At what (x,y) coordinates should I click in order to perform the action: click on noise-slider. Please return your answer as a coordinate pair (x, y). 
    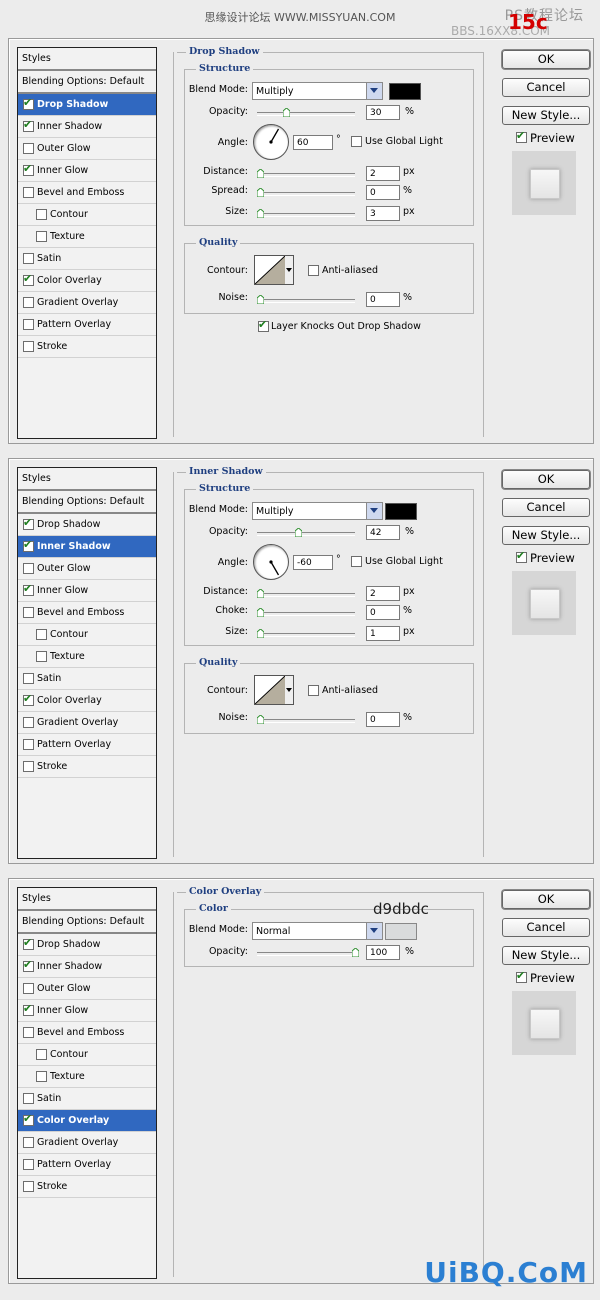
    Looking at the image, I should click on (306, 301).